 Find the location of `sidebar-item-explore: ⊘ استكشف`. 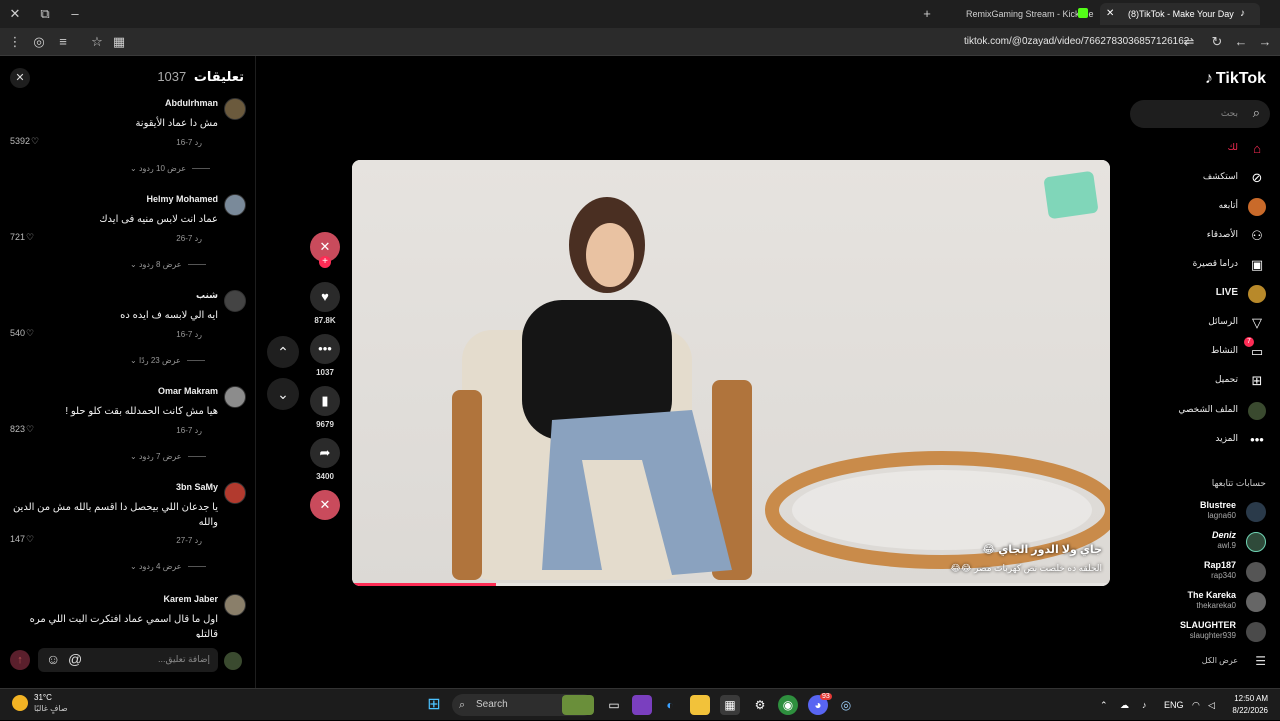

sidebar-item-explore: ⊘ استكشف is located at coordinates (1196, 178).